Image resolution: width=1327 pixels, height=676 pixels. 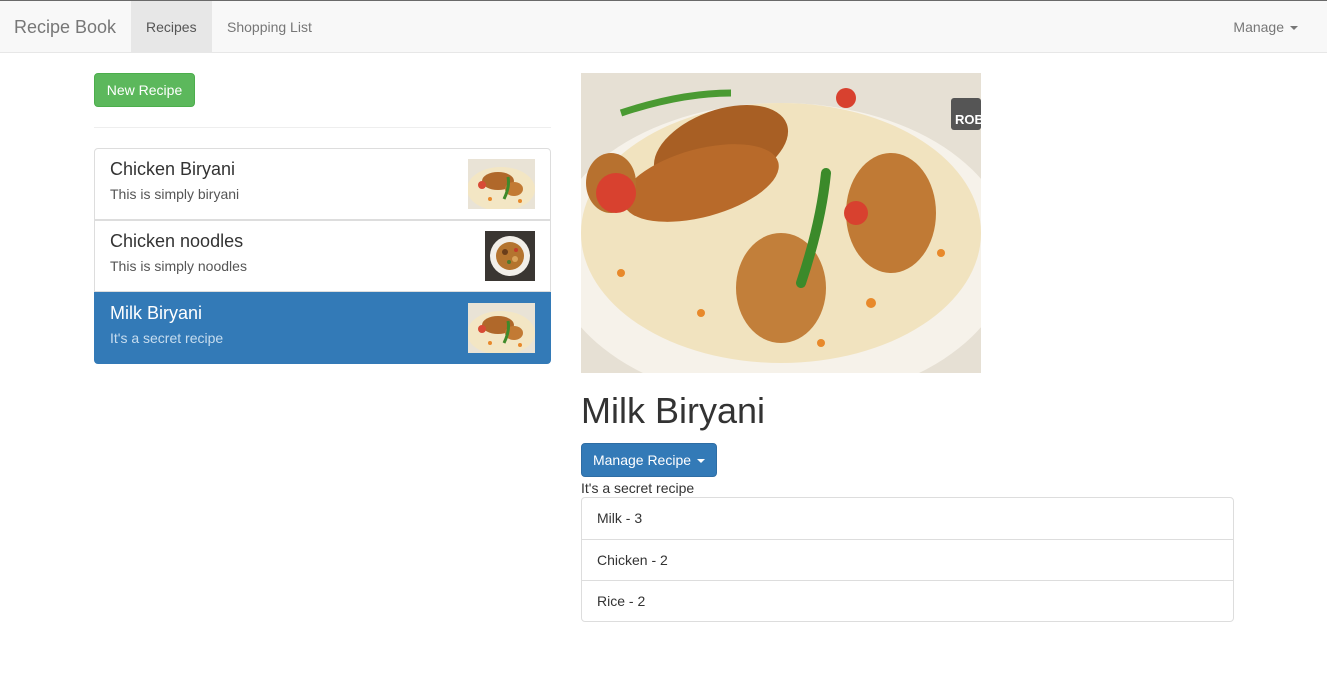 I want to click on manage-dropdown-label: Manage, so click(x=1258, y=27).